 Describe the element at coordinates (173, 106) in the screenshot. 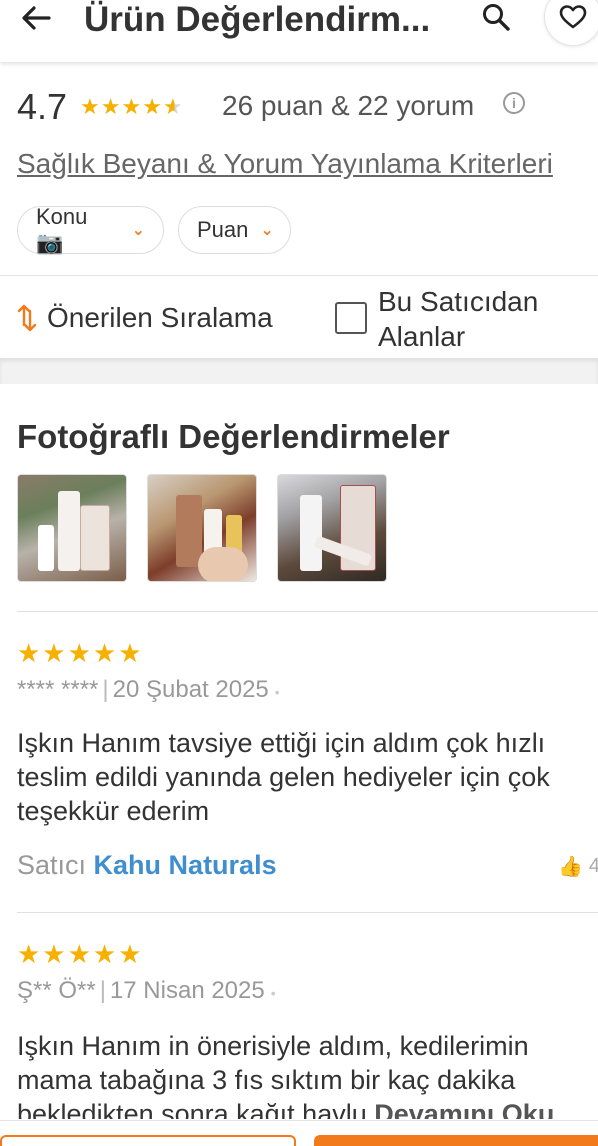

I see `half-star-icon: ★` at that location.